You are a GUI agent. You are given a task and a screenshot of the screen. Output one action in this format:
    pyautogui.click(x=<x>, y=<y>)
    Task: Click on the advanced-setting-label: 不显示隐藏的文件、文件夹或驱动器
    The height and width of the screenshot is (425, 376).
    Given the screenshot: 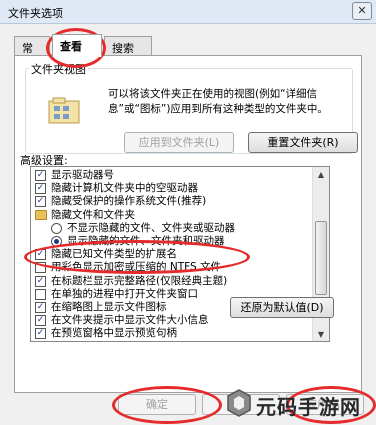 What is the action you would take?
    pyautogui.click(x=151, y=227)
    